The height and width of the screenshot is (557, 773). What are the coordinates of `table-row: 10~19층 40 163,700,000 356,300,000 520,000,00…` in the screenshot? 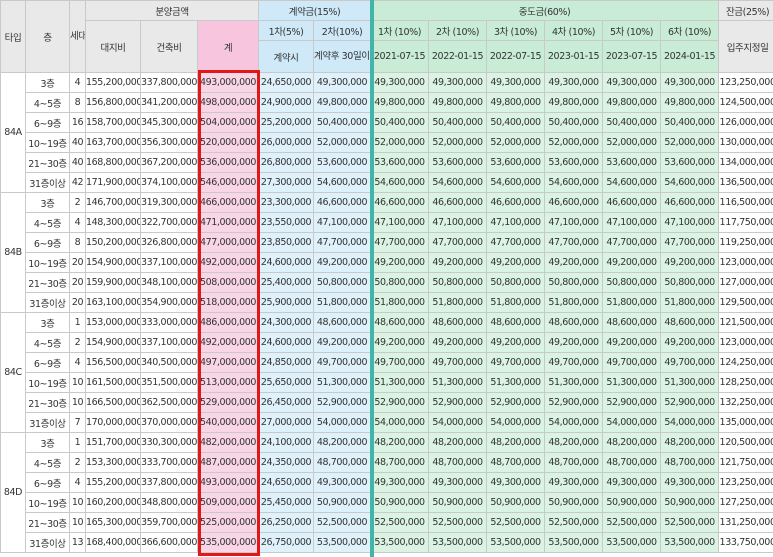 It's located at (387, 142).